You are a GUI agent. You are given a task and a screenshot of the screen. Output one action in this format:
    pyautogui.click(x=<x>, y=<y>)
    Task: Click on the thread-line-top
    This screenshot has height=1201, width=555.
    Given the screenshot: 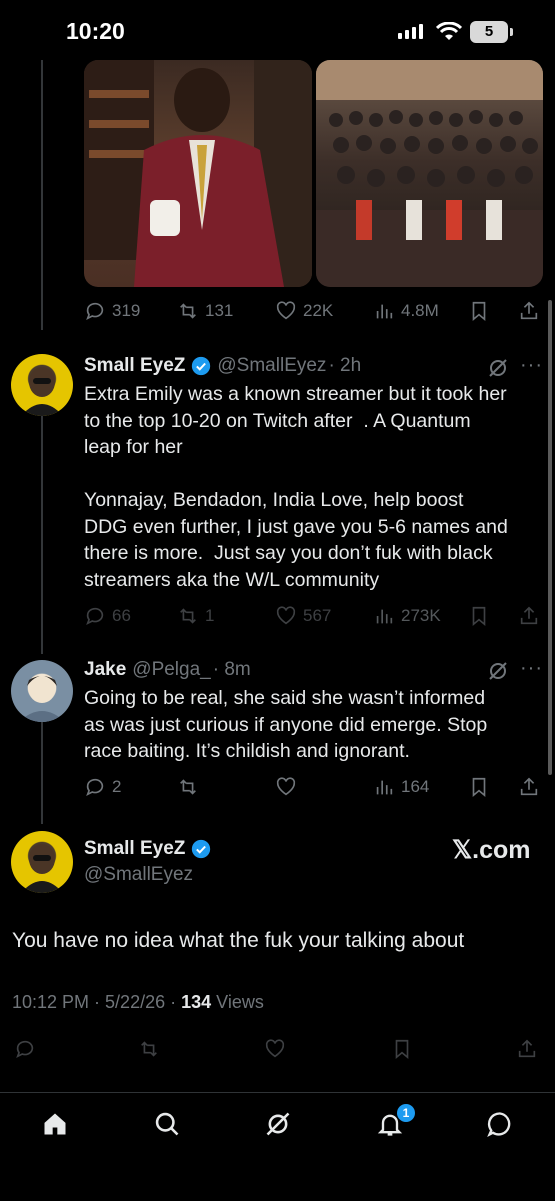 What is the action you would take?
    pyautogui.click(x=42, y=195)
    